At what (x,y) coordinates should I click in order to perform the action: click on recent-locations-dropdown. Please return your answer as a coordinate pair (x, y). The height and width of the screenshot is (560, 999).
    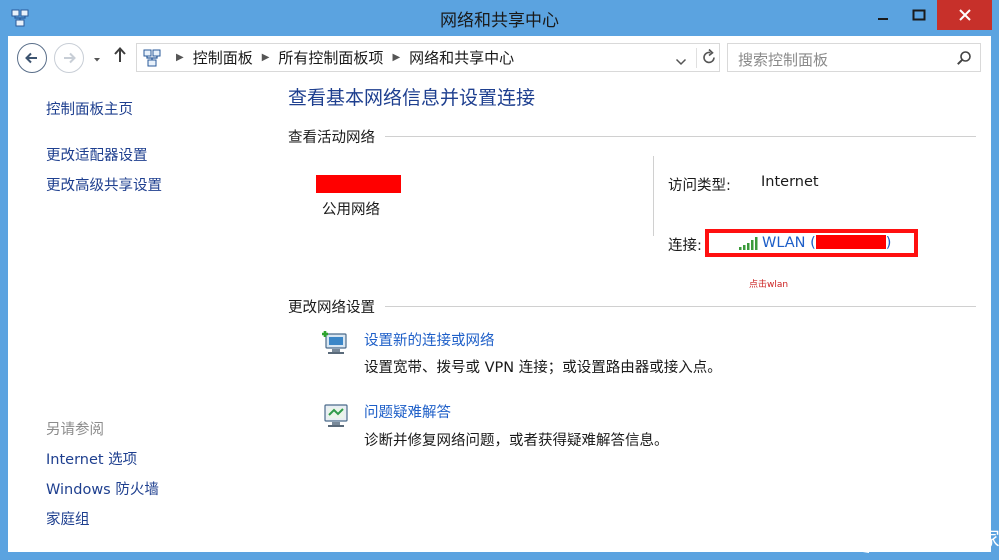
    Looking at the image, I should click on (97, 59).